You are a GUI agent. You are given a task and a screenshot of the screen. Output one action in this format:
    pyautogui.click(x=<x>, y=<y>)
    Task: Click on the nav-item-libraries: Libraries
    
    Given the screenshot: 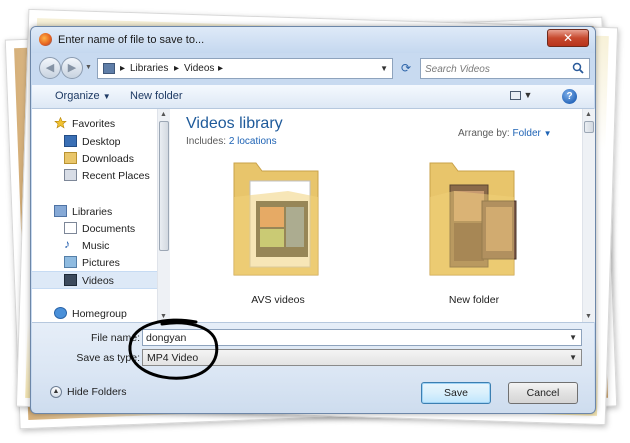 What is the action you would take?
    pyautogui.click(x=94, y=212)
    